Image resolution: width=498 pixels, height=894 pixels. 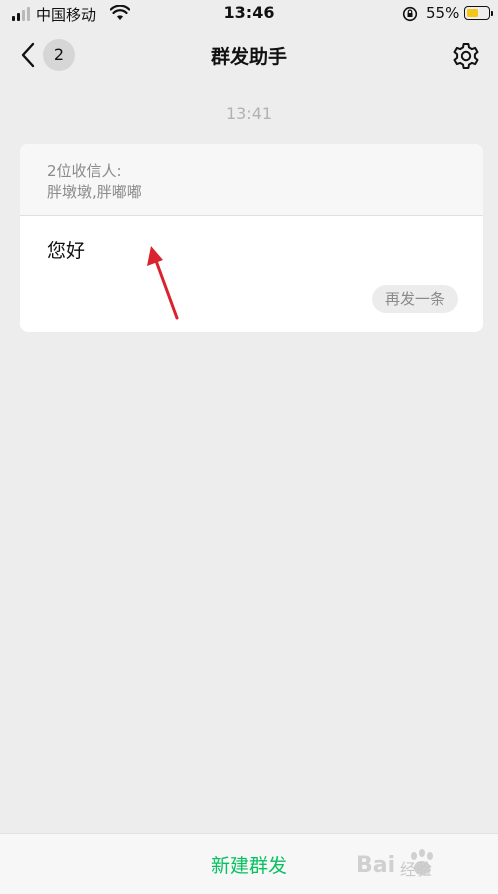 I want to click on recipients-count: 2位收信人:, so click(x=84, y=171).